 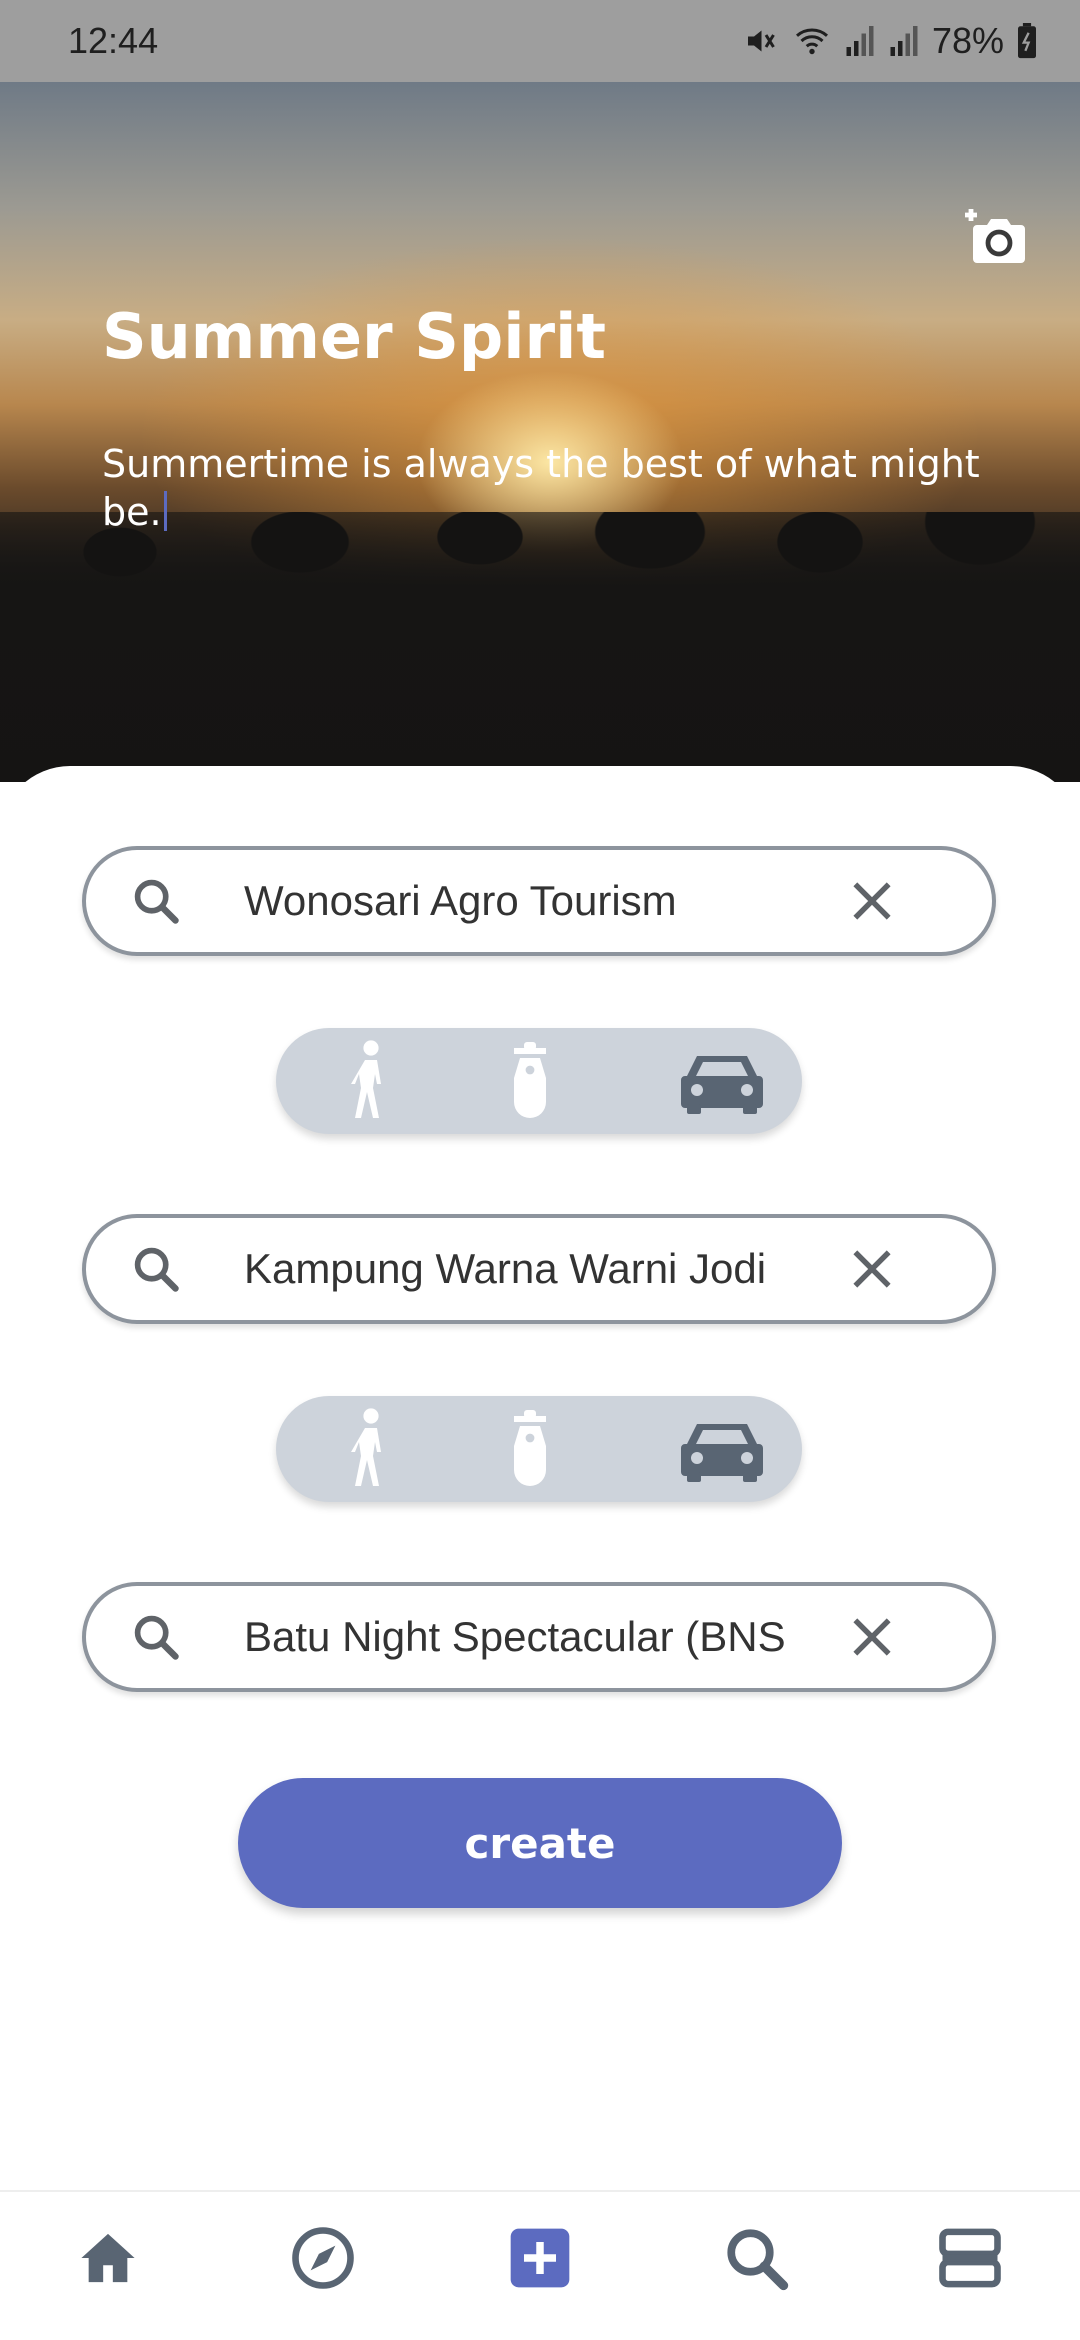 I want to click on home-icon, so click(x=108, y=2258).